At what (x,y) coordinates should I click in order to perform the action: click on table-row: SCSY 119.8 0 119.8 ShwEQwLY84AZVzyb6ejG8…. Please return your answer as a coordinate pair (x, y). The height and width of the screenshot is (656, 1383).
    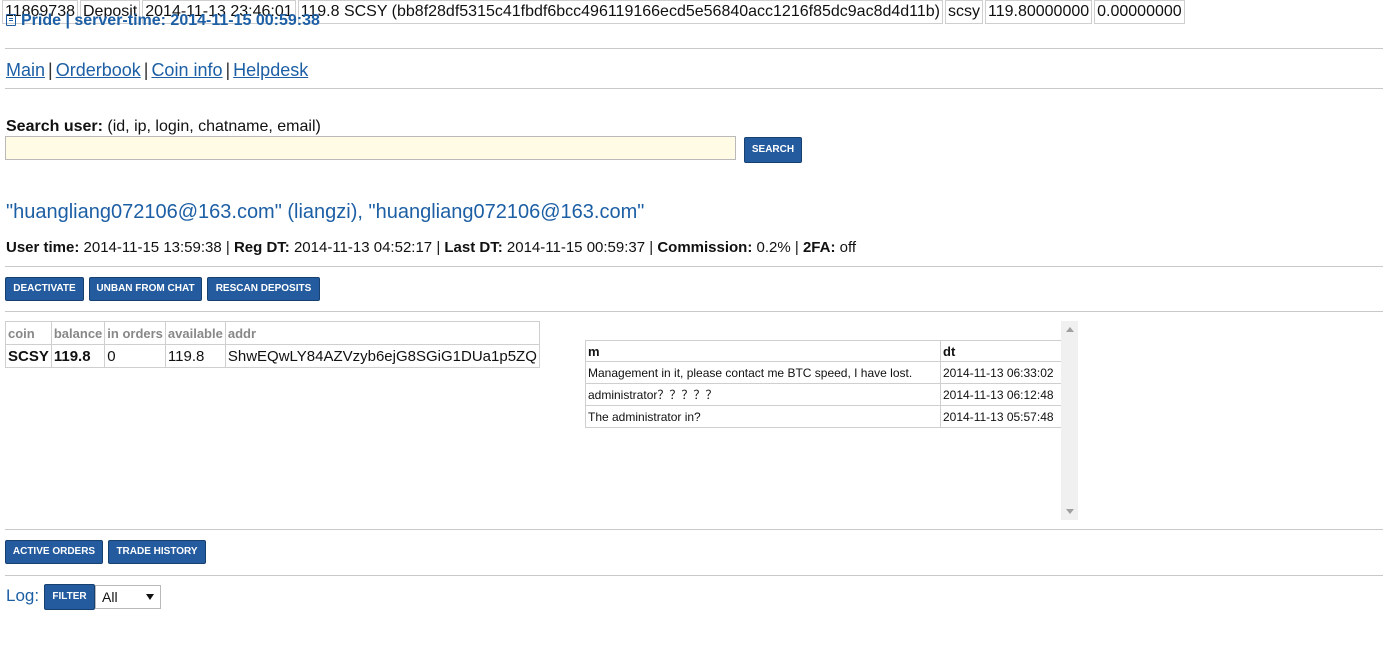
    Looking at the image, I should click on (272, 356).